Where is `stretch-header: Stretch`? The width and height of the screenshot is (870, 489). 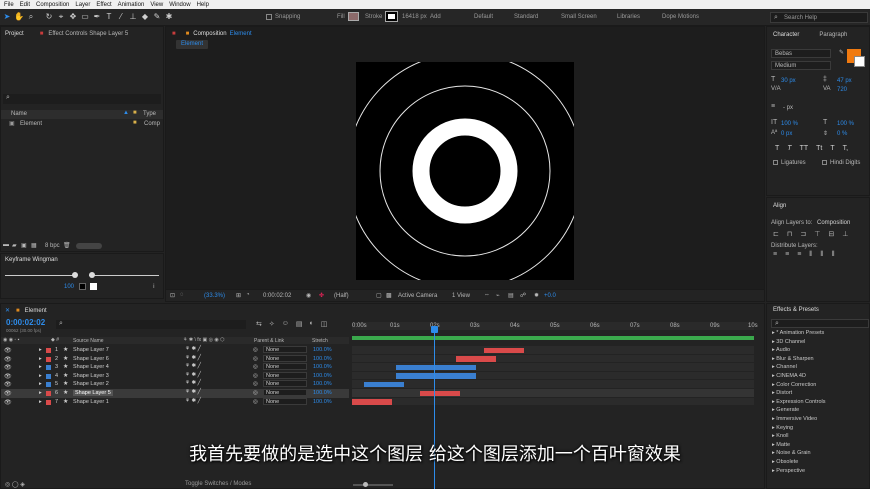 stretch-header: Stretch is located at coordinates (320, 341).